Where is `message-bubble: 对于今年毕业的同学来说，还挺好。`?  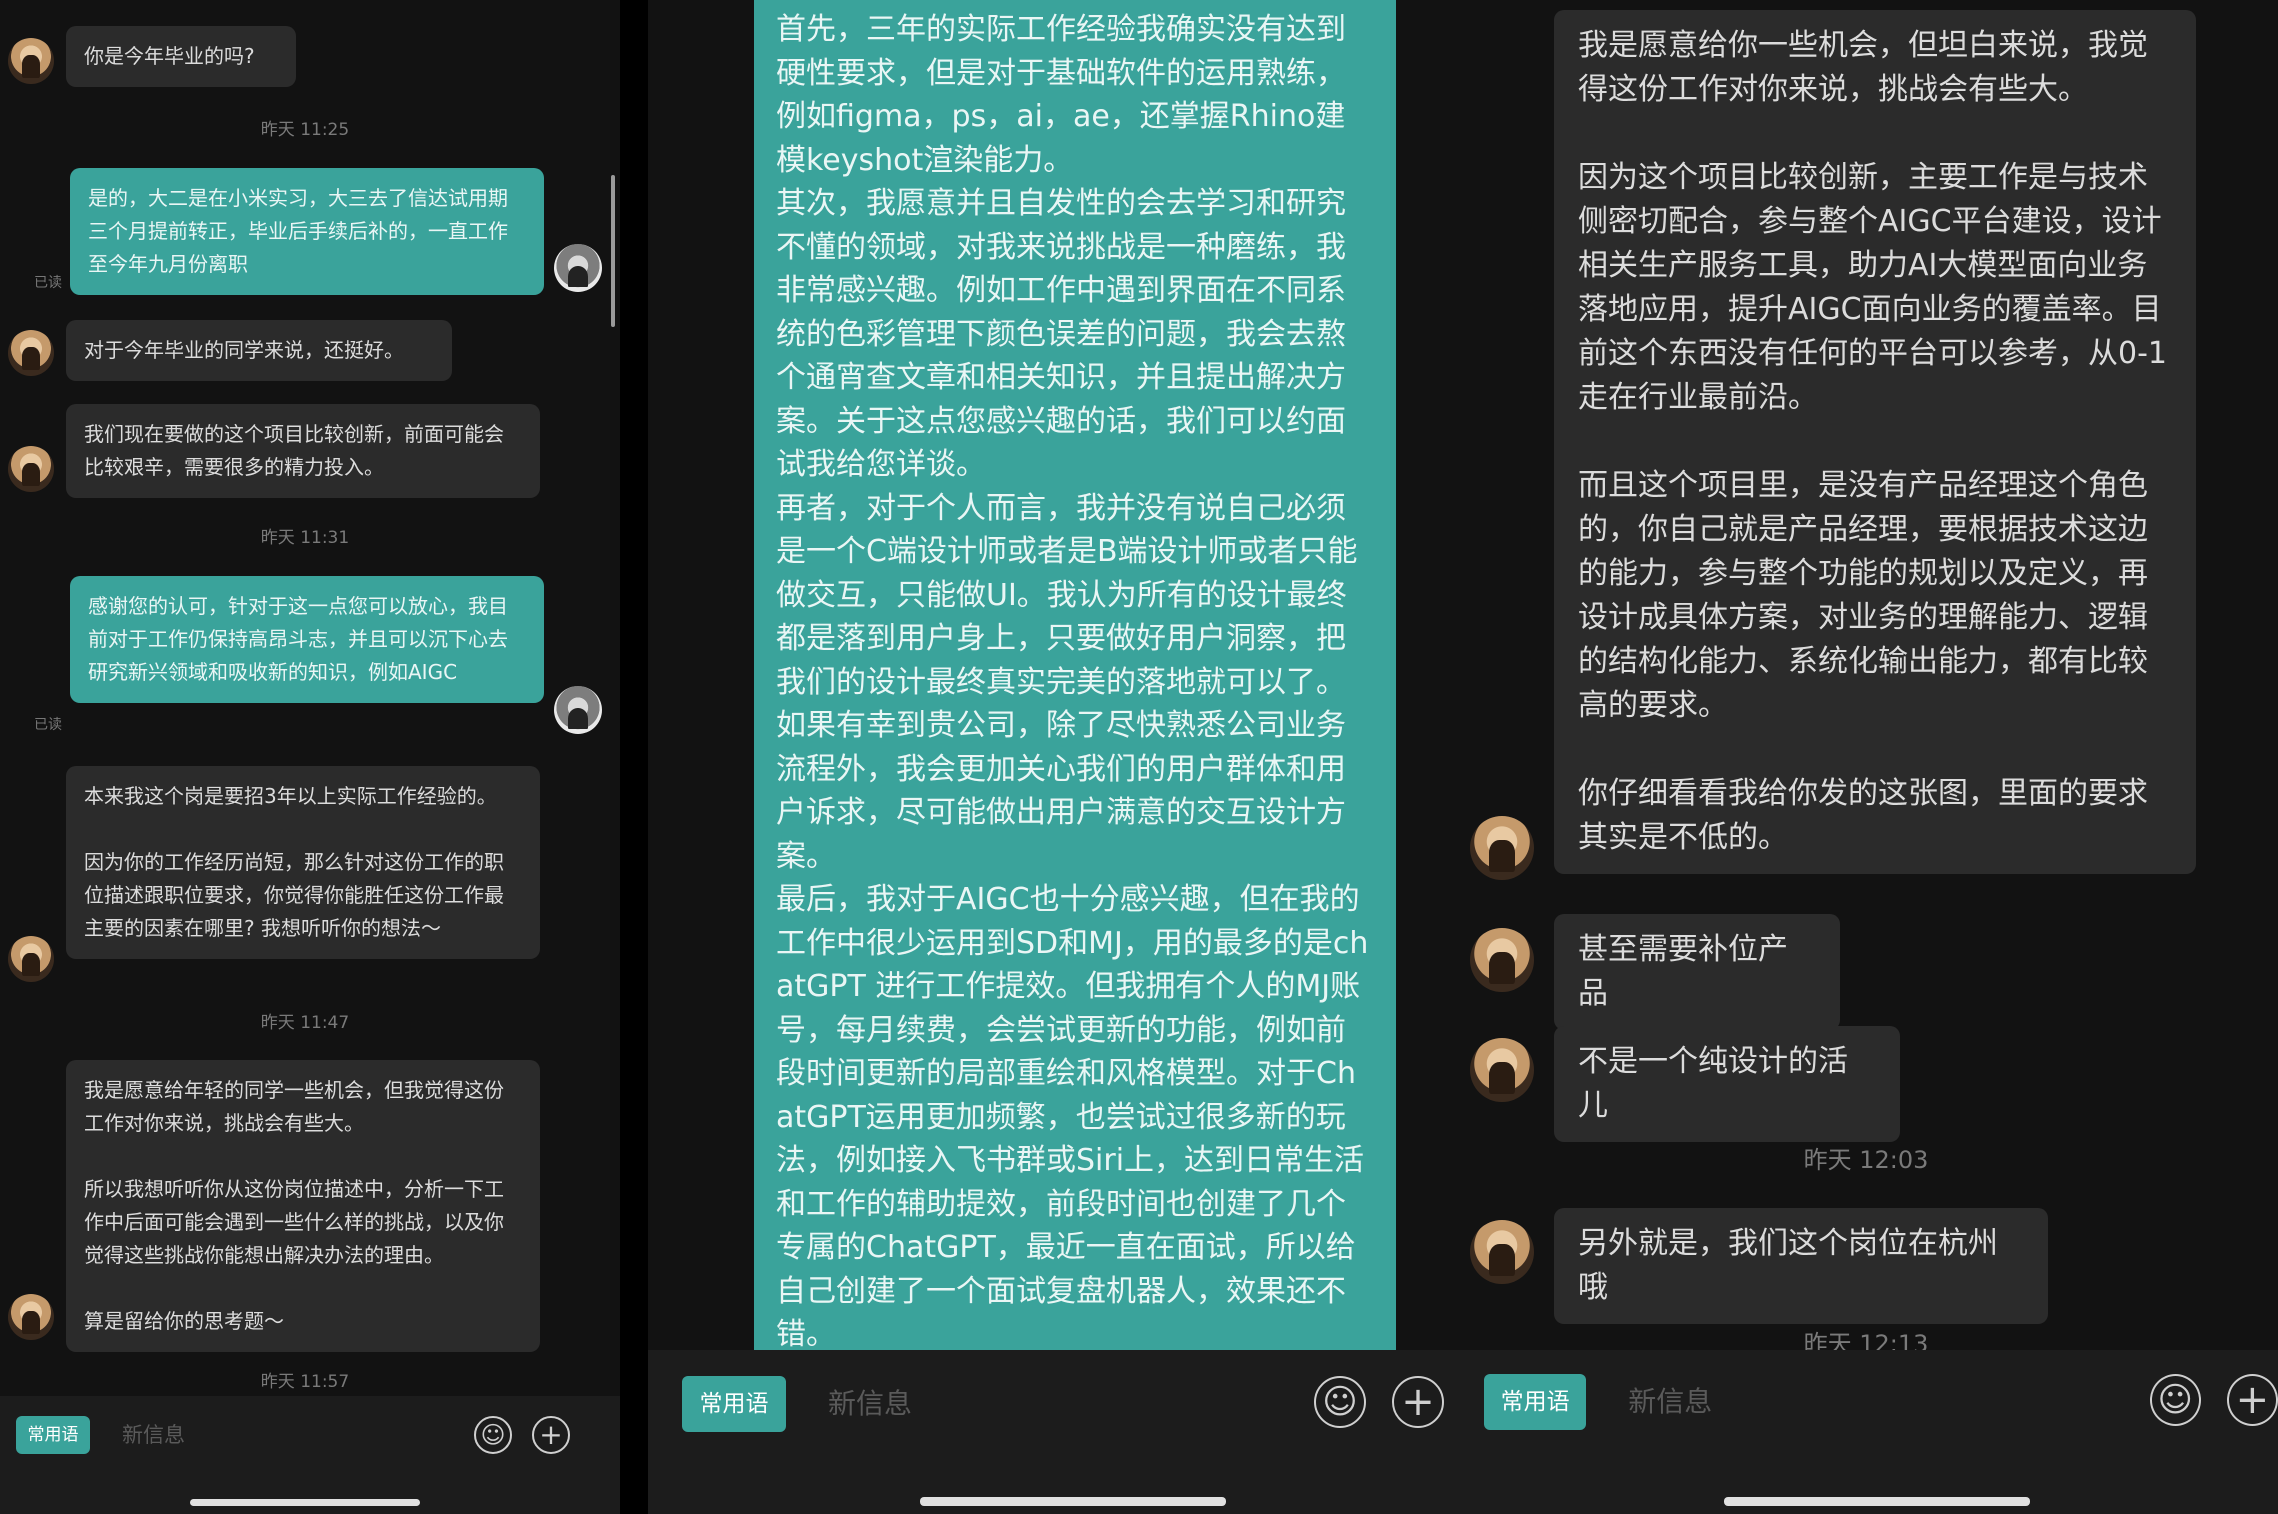
message-bubble: 对于今年毕业的同学来说，还挺好。 is located at coordinates (259, 350).